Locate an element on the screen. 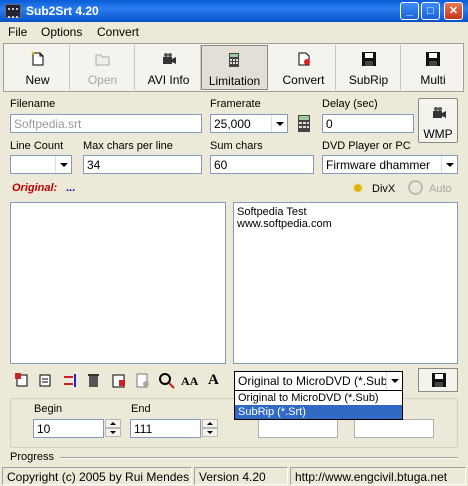 The image size is (468, 486). window-title: Sub2Srt 4.20 is located at coordinates (62, 11).